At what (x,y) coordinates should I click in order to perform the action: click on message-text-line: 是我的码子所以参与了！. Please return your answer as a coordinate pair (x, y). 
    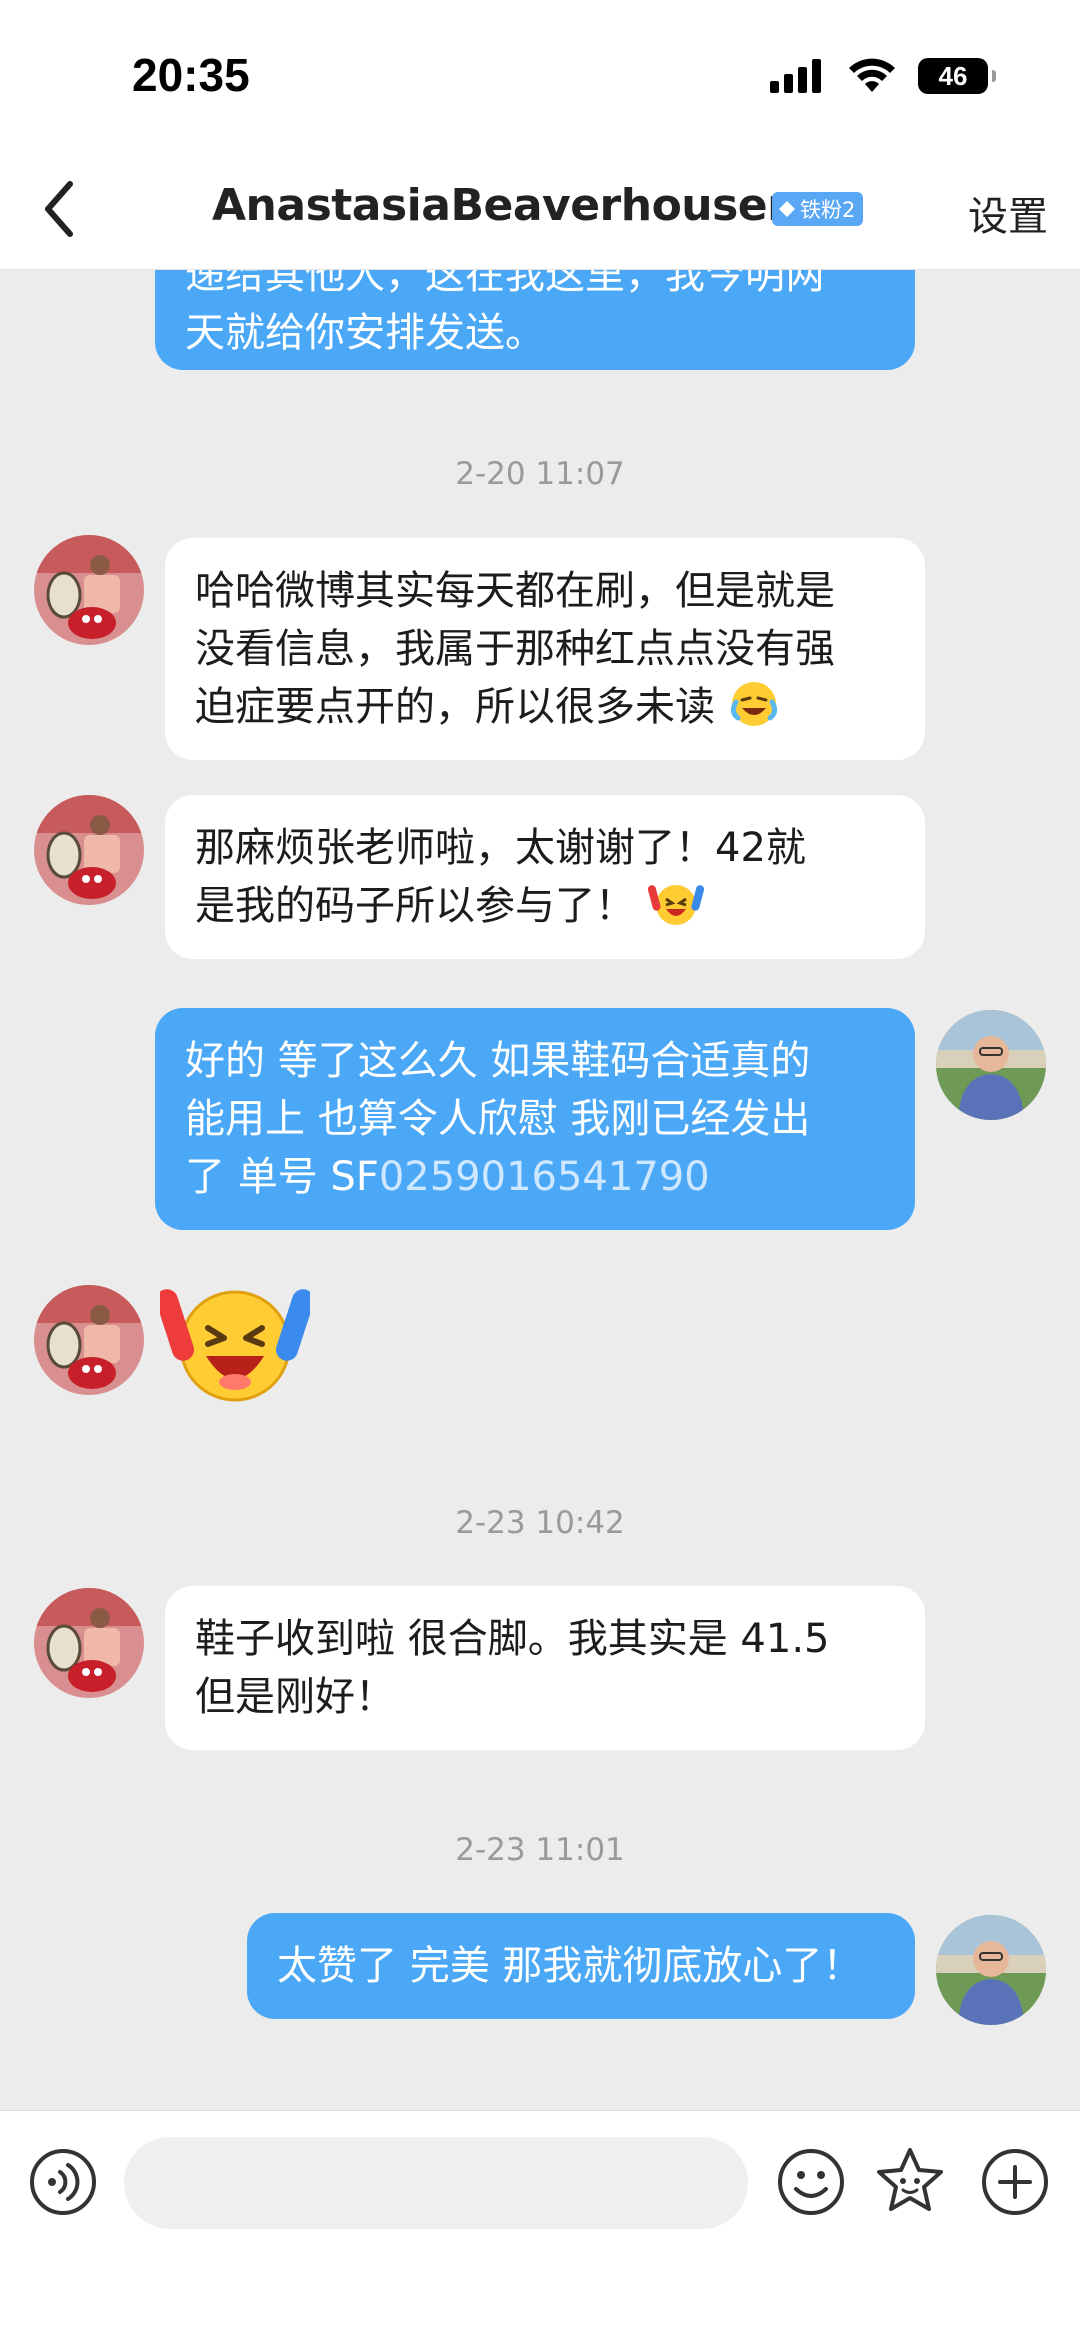
    Looking at the image, I should click on (545, 906).